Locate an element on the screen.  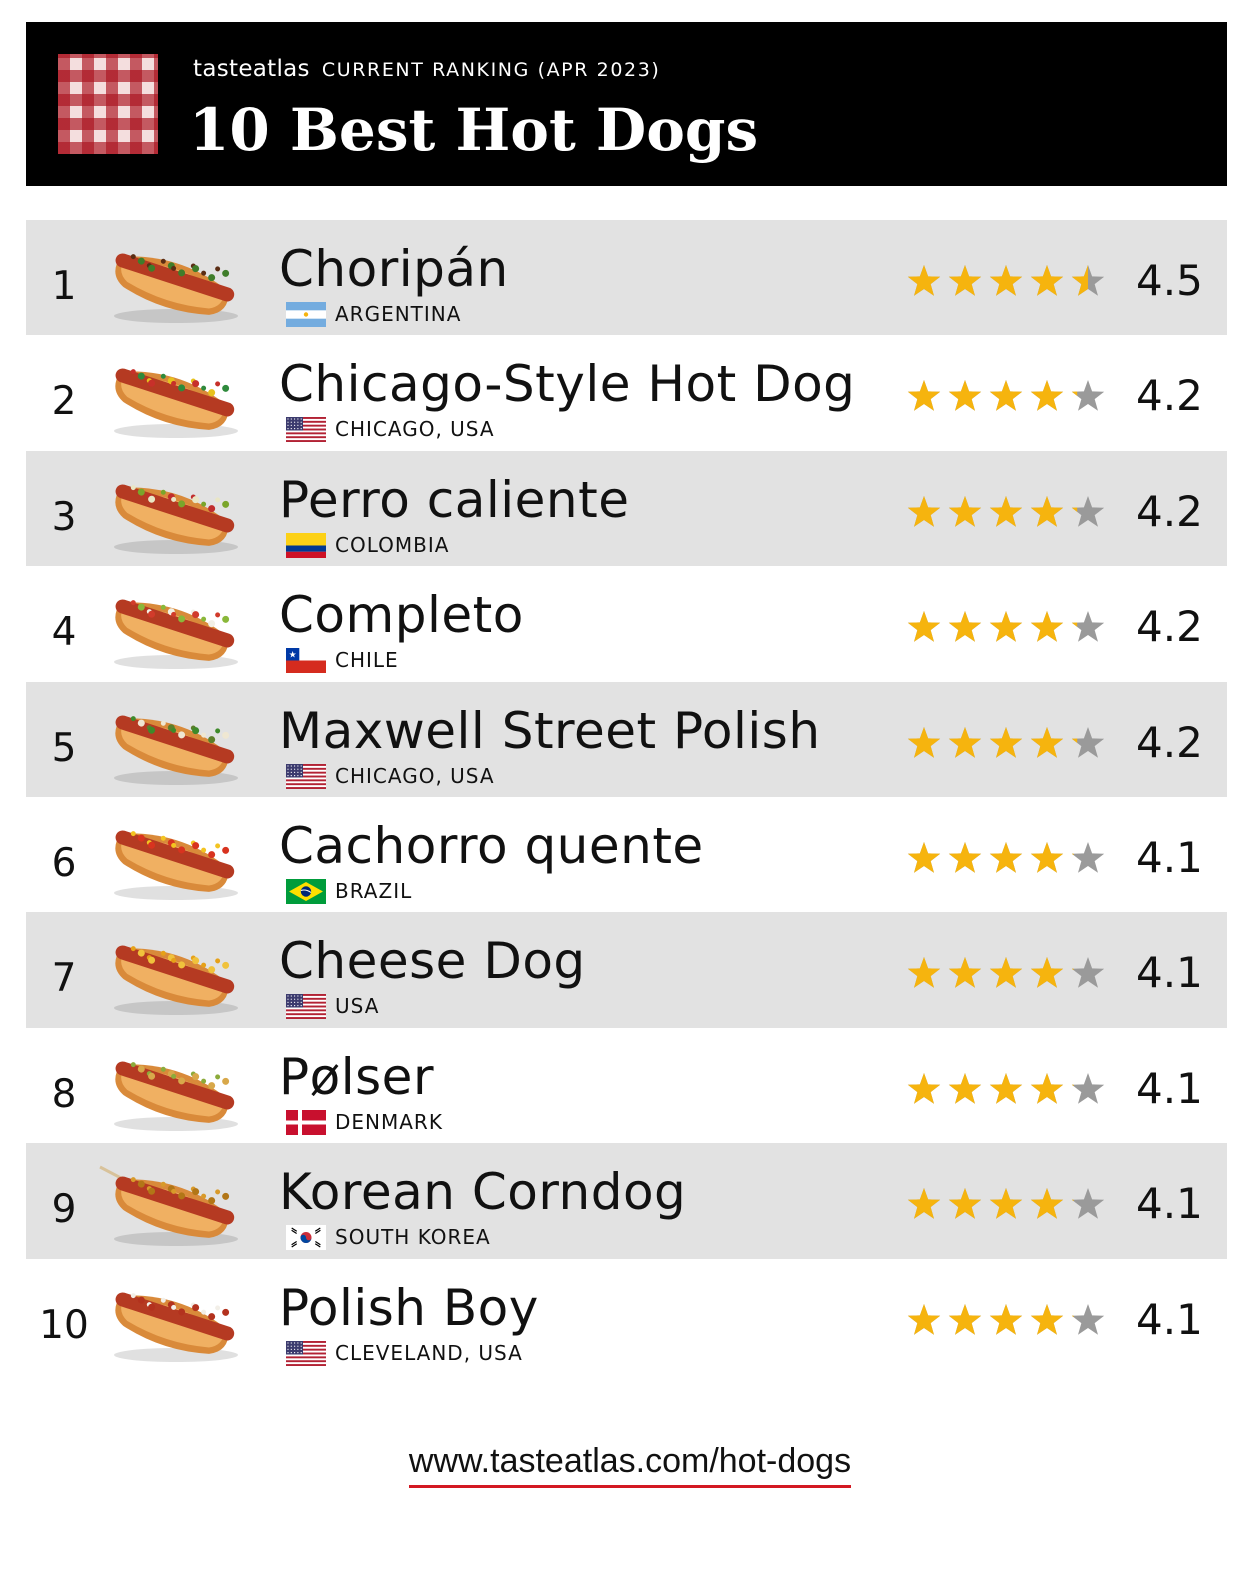
dish-name: Chicago-Style Hot Dog is located at coordinates (567, 384).